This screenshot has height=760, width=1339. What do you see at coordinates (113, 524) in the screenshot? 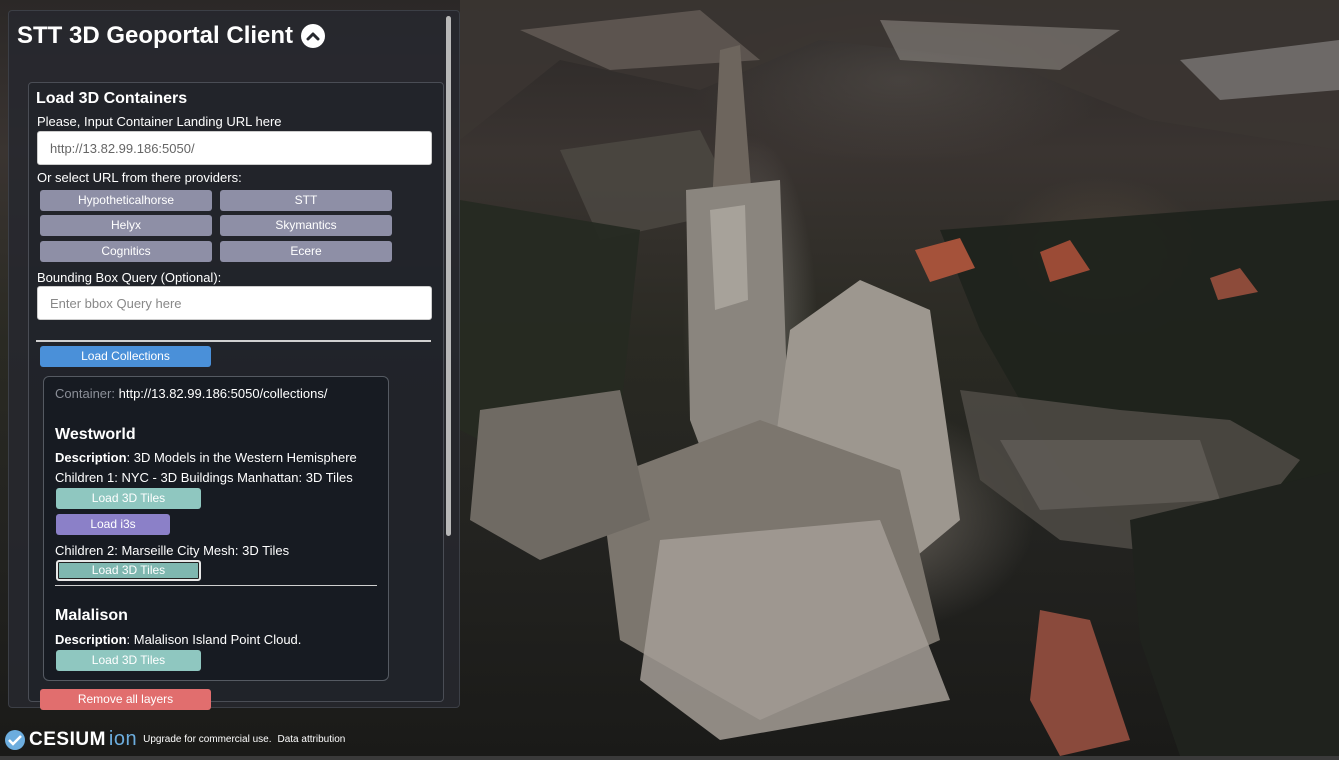
I see `load-i3s-button: Load i3s` at bounding box center [113, 524].